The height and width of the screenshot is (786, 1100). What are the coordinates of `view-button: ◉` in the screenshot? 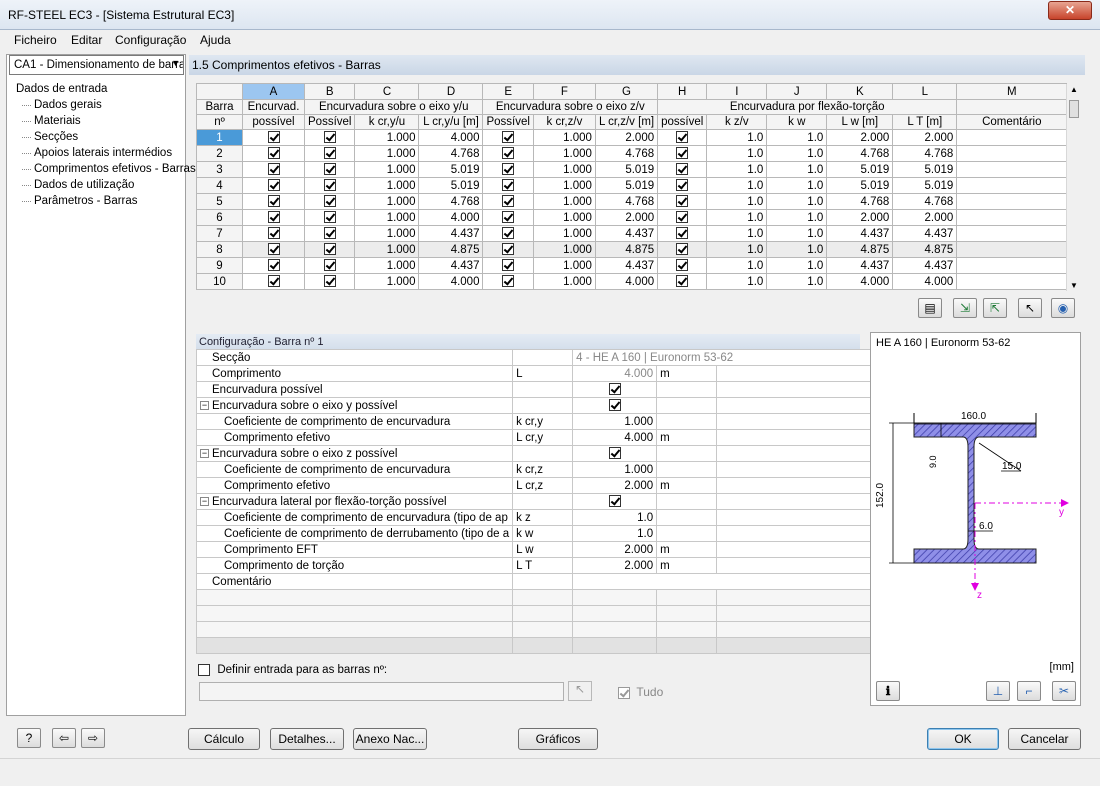 It's located at (1063, 308).